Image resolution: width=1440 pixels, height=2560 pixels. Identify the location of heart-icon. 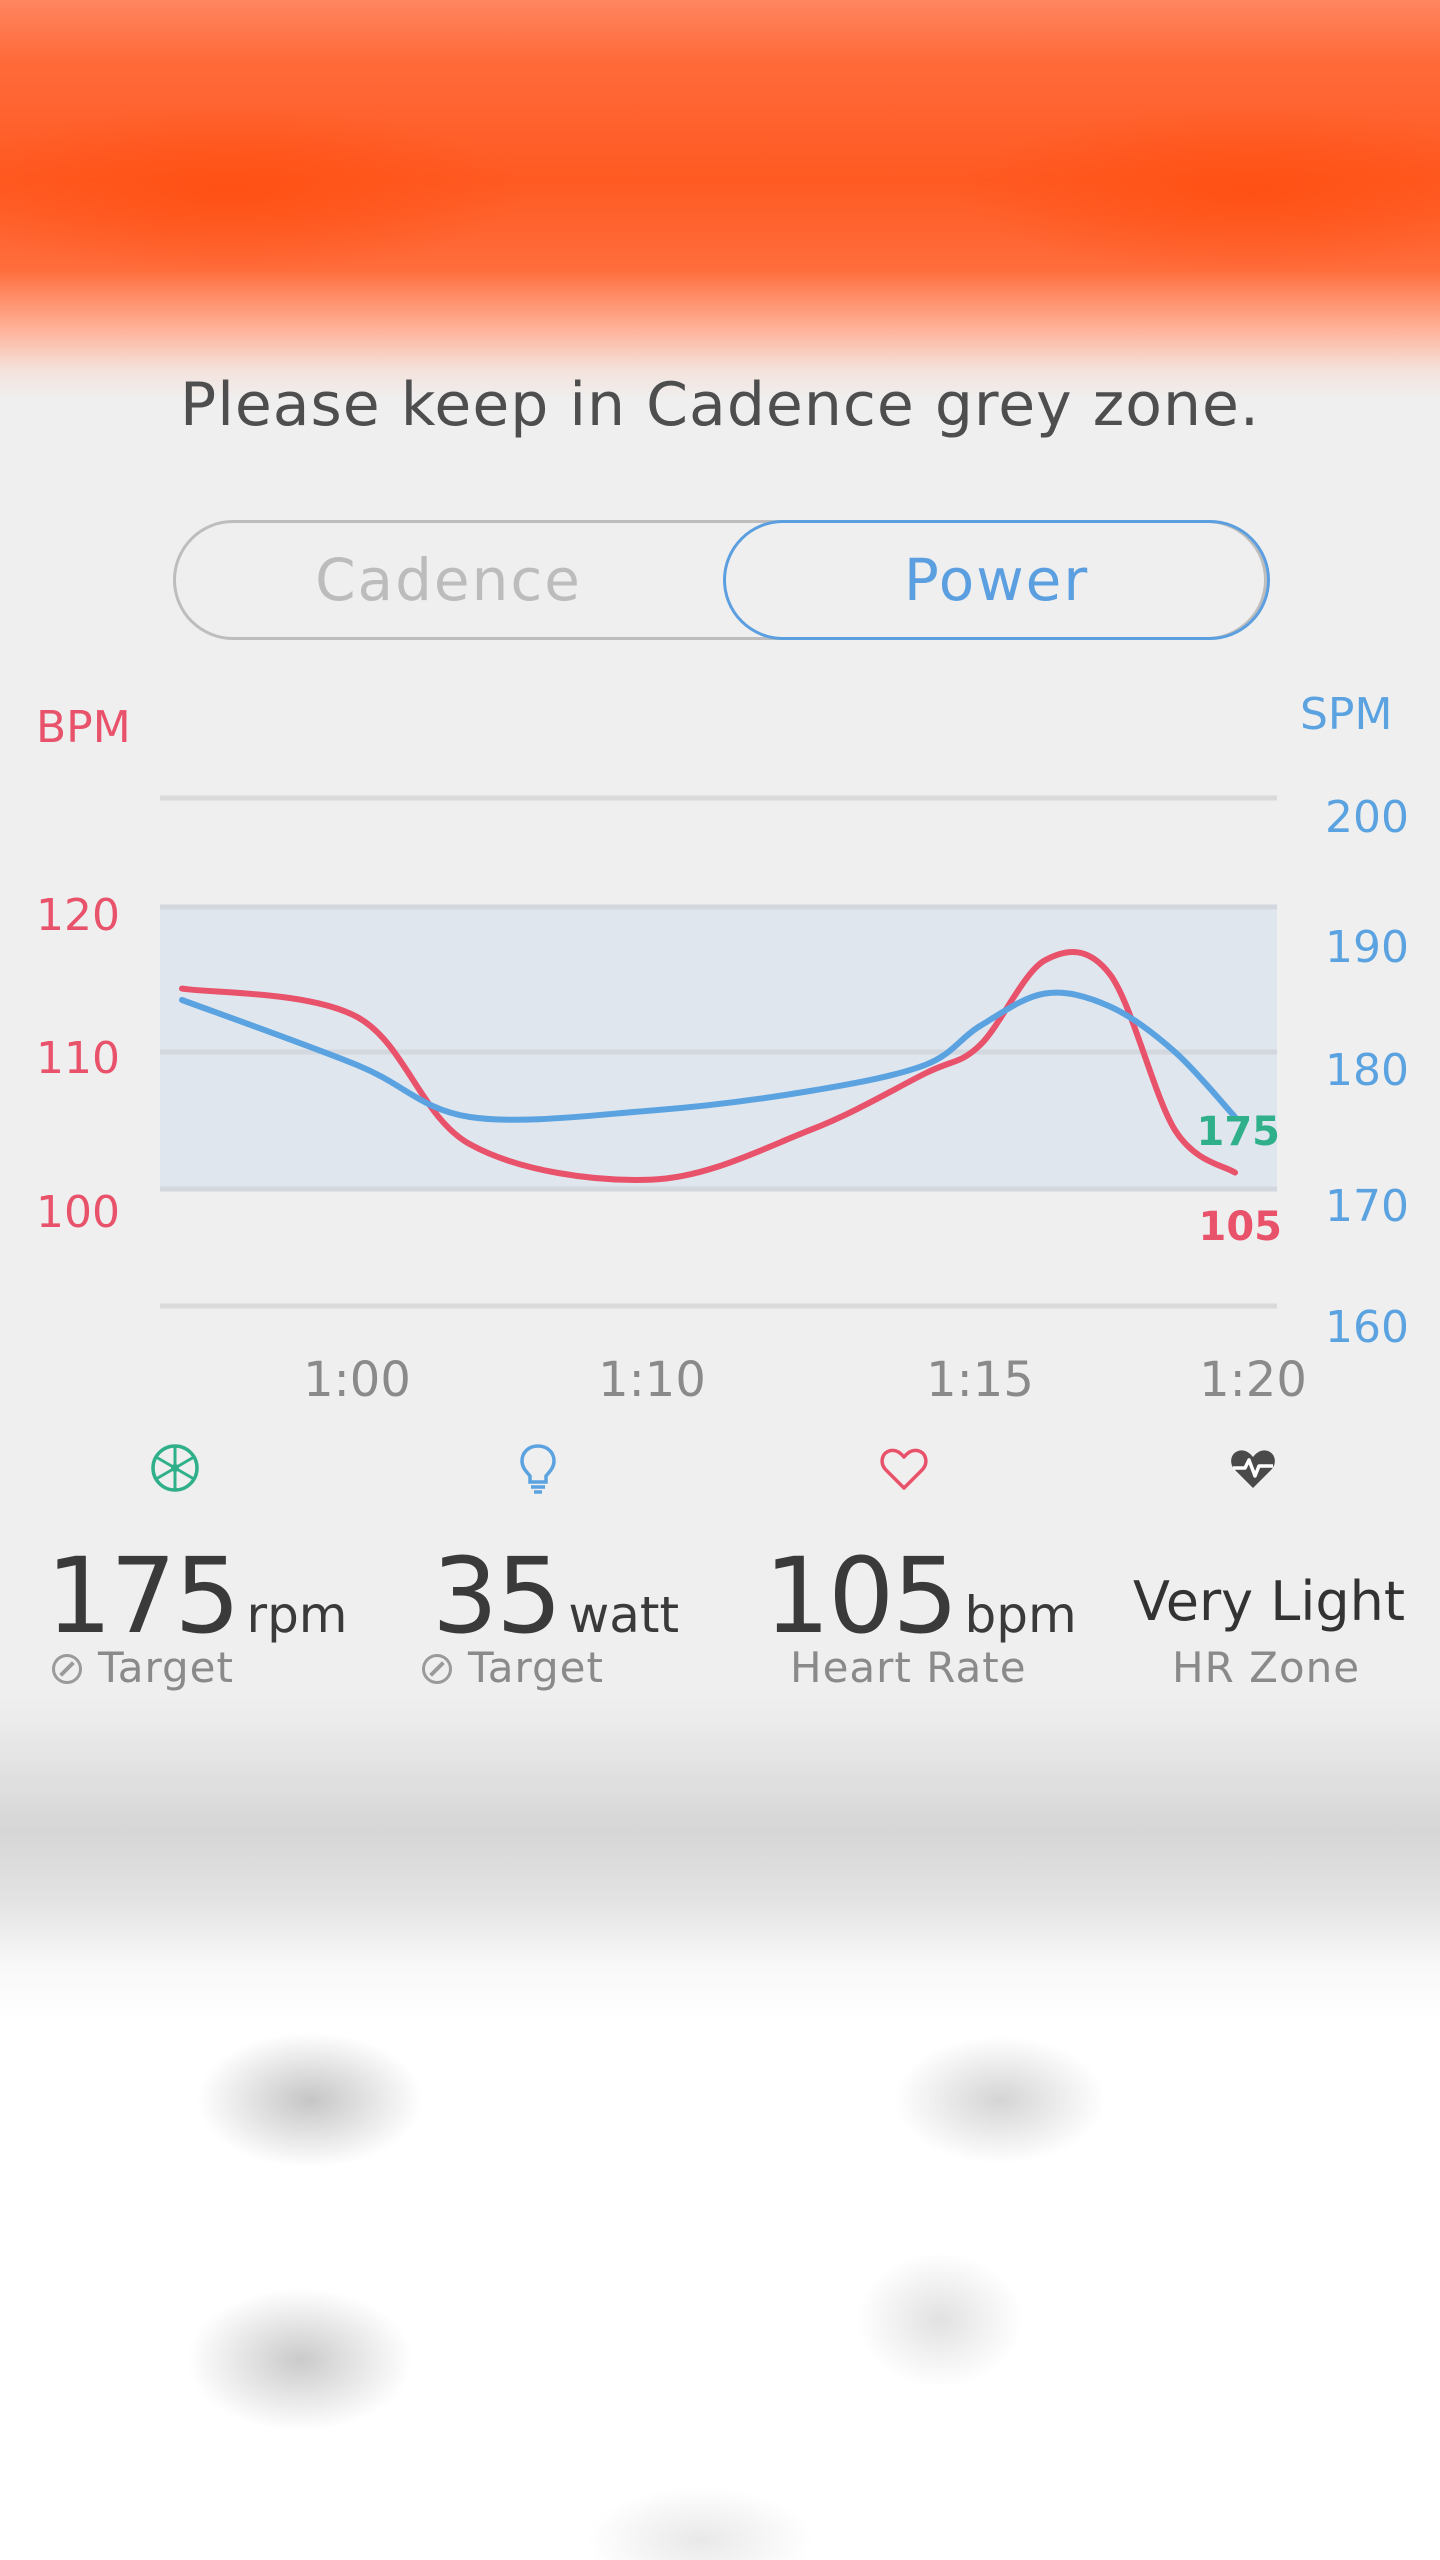
(904, 1468).